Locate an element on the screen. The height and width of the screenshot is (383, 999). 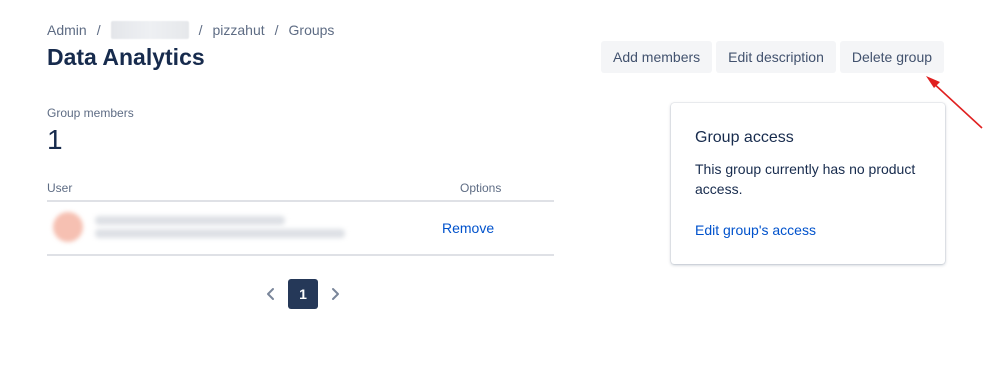
delete-group-button: Delete group is located at coordinates (892, 57).